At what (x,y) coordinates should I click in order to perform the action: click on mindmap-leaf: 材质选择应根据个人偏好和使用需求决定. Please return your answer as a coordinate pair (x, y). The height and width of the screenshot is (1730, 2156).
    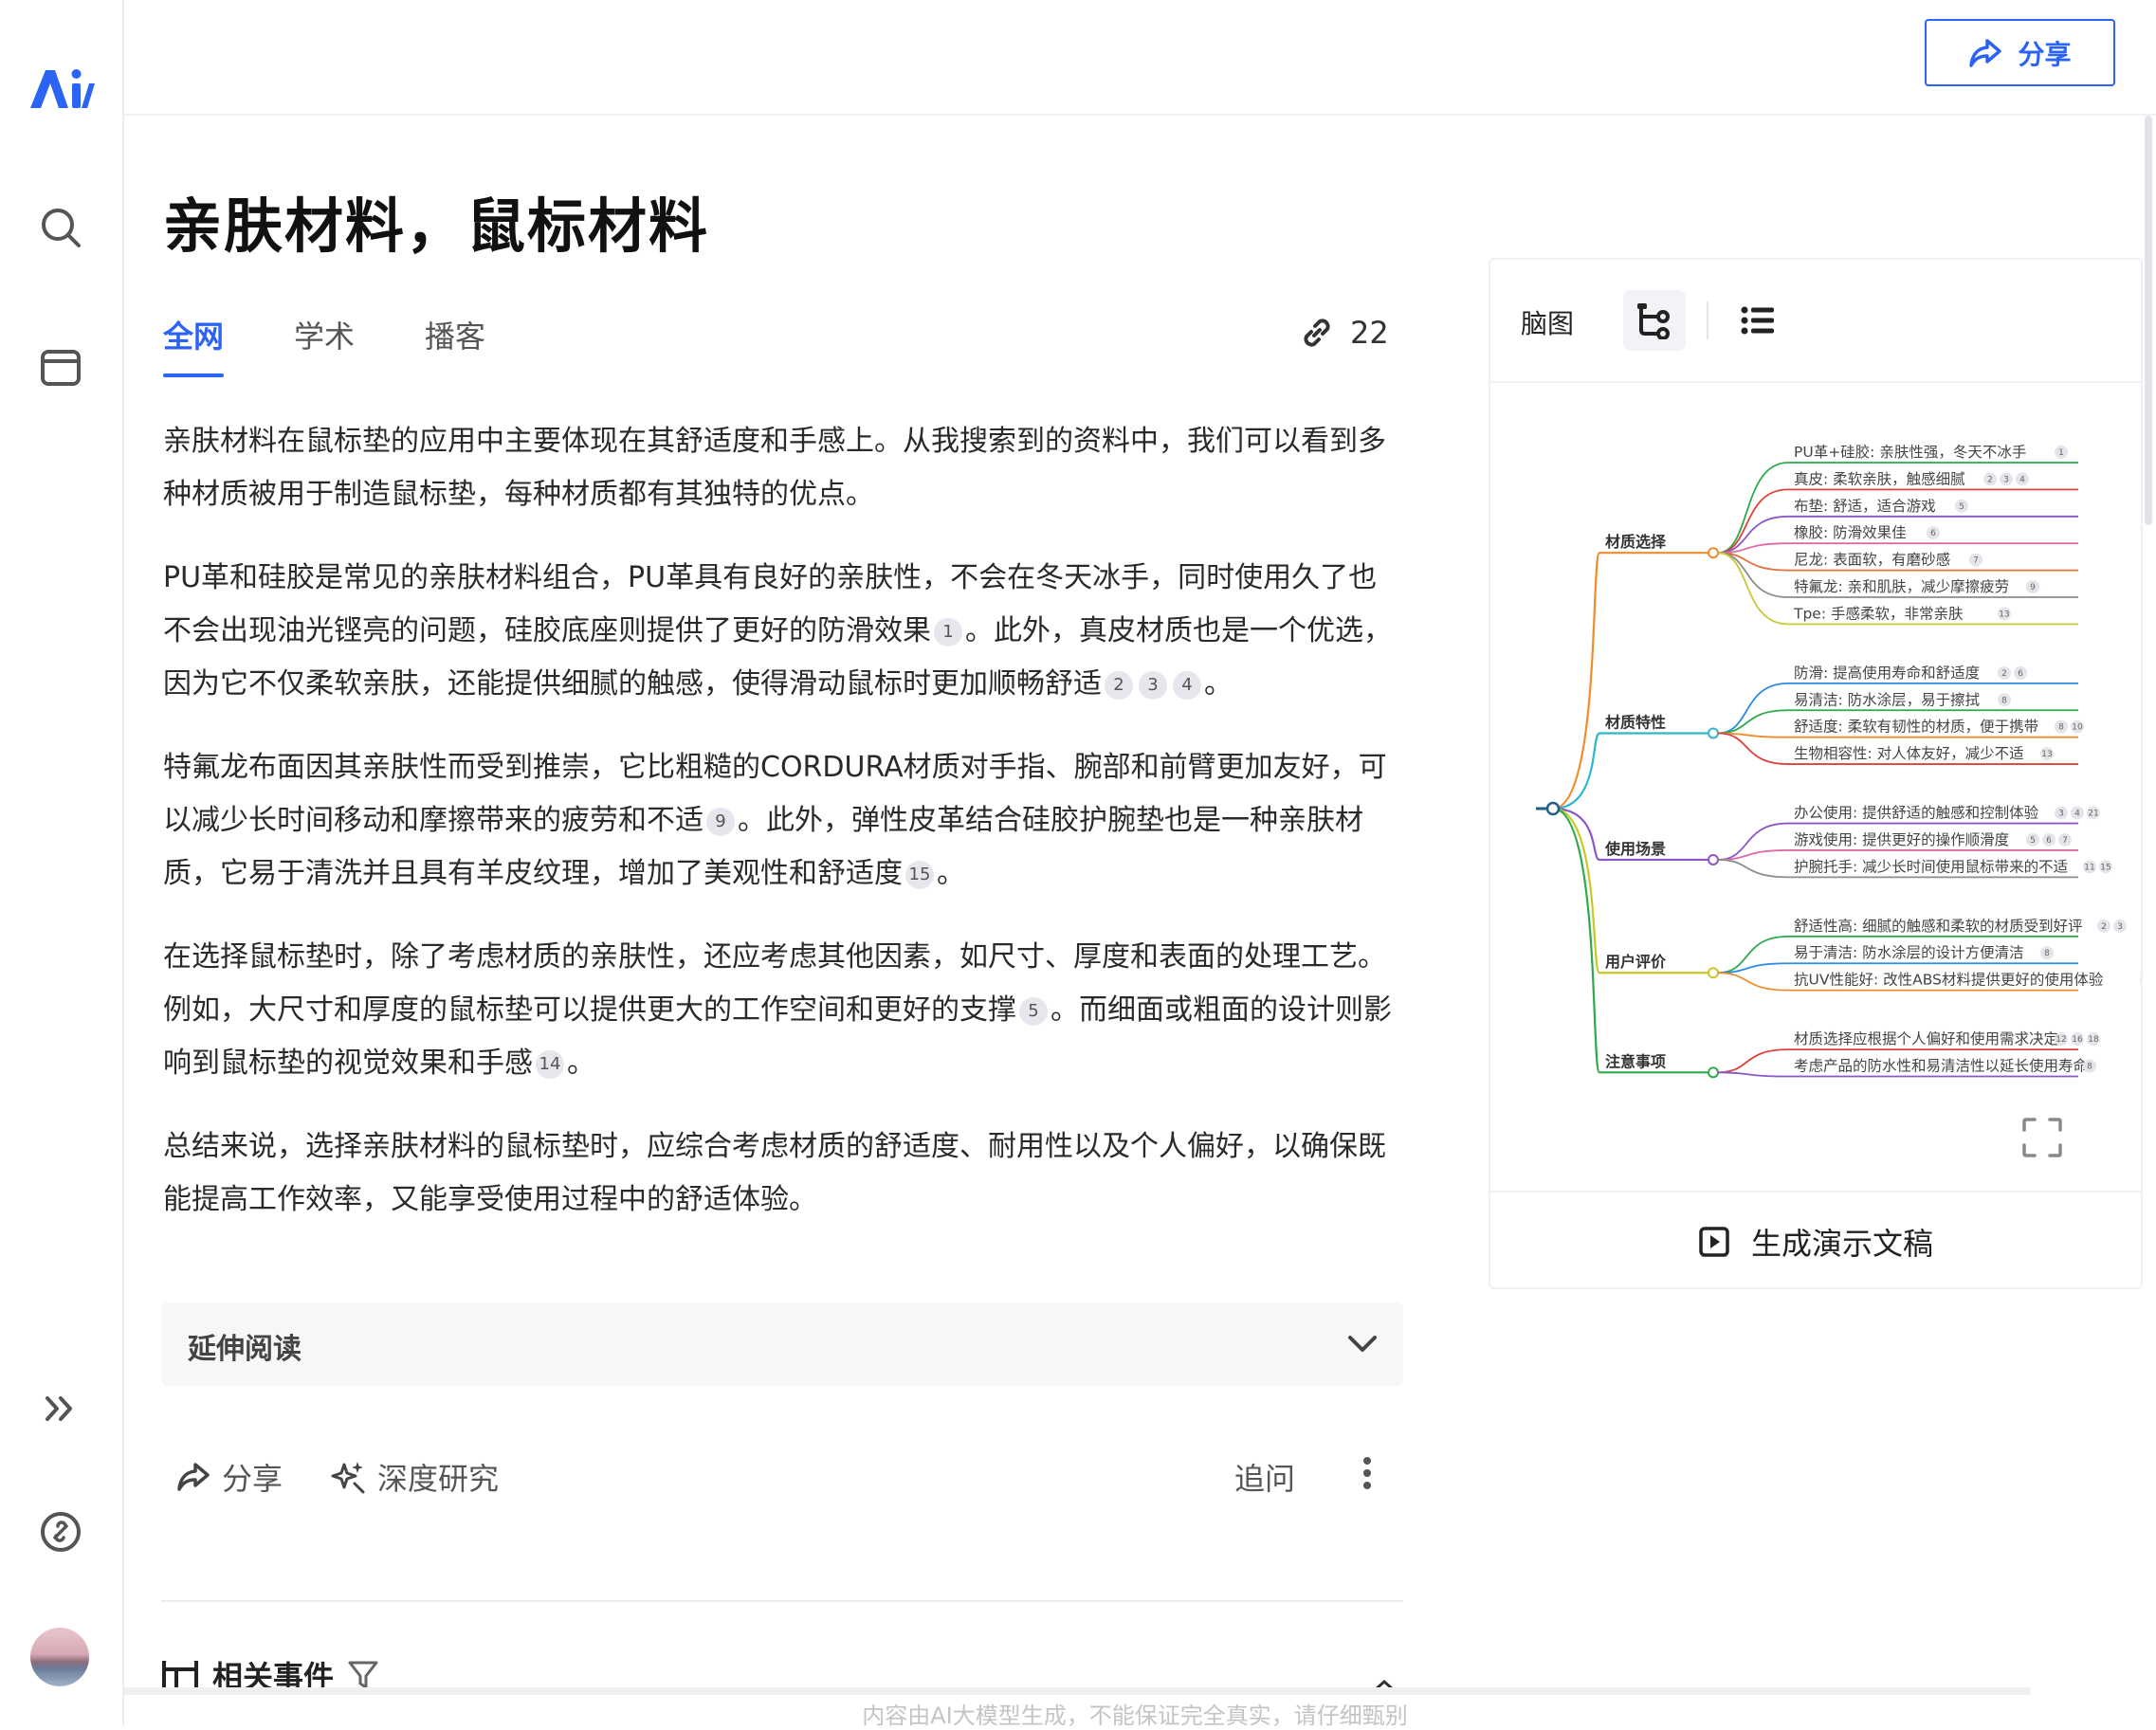
    Looking at the image, I should click on (1926, 1038).